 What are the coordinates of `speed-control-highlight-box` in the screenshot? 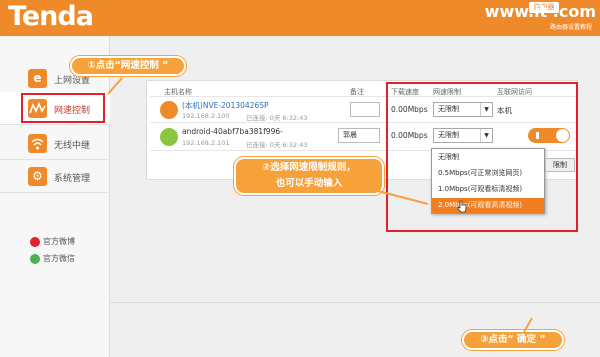 It's located at (63, 108).